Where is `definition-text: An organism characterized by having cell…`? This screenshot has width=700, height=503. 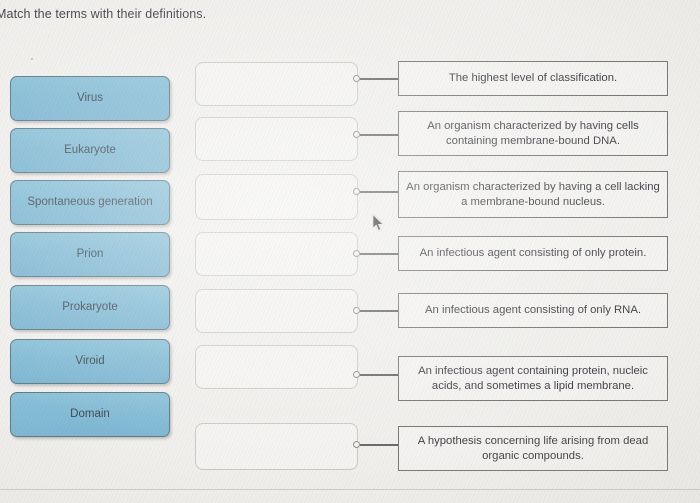
definition-text: An organism characterized by having cell… is located at coordinates (533, 133).